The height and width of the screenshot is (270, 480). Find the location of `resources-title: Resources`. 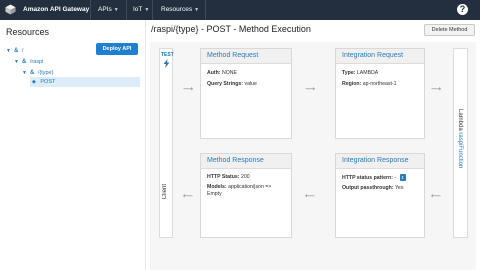

resources-title: Resources is located at coordinates (28, 32).